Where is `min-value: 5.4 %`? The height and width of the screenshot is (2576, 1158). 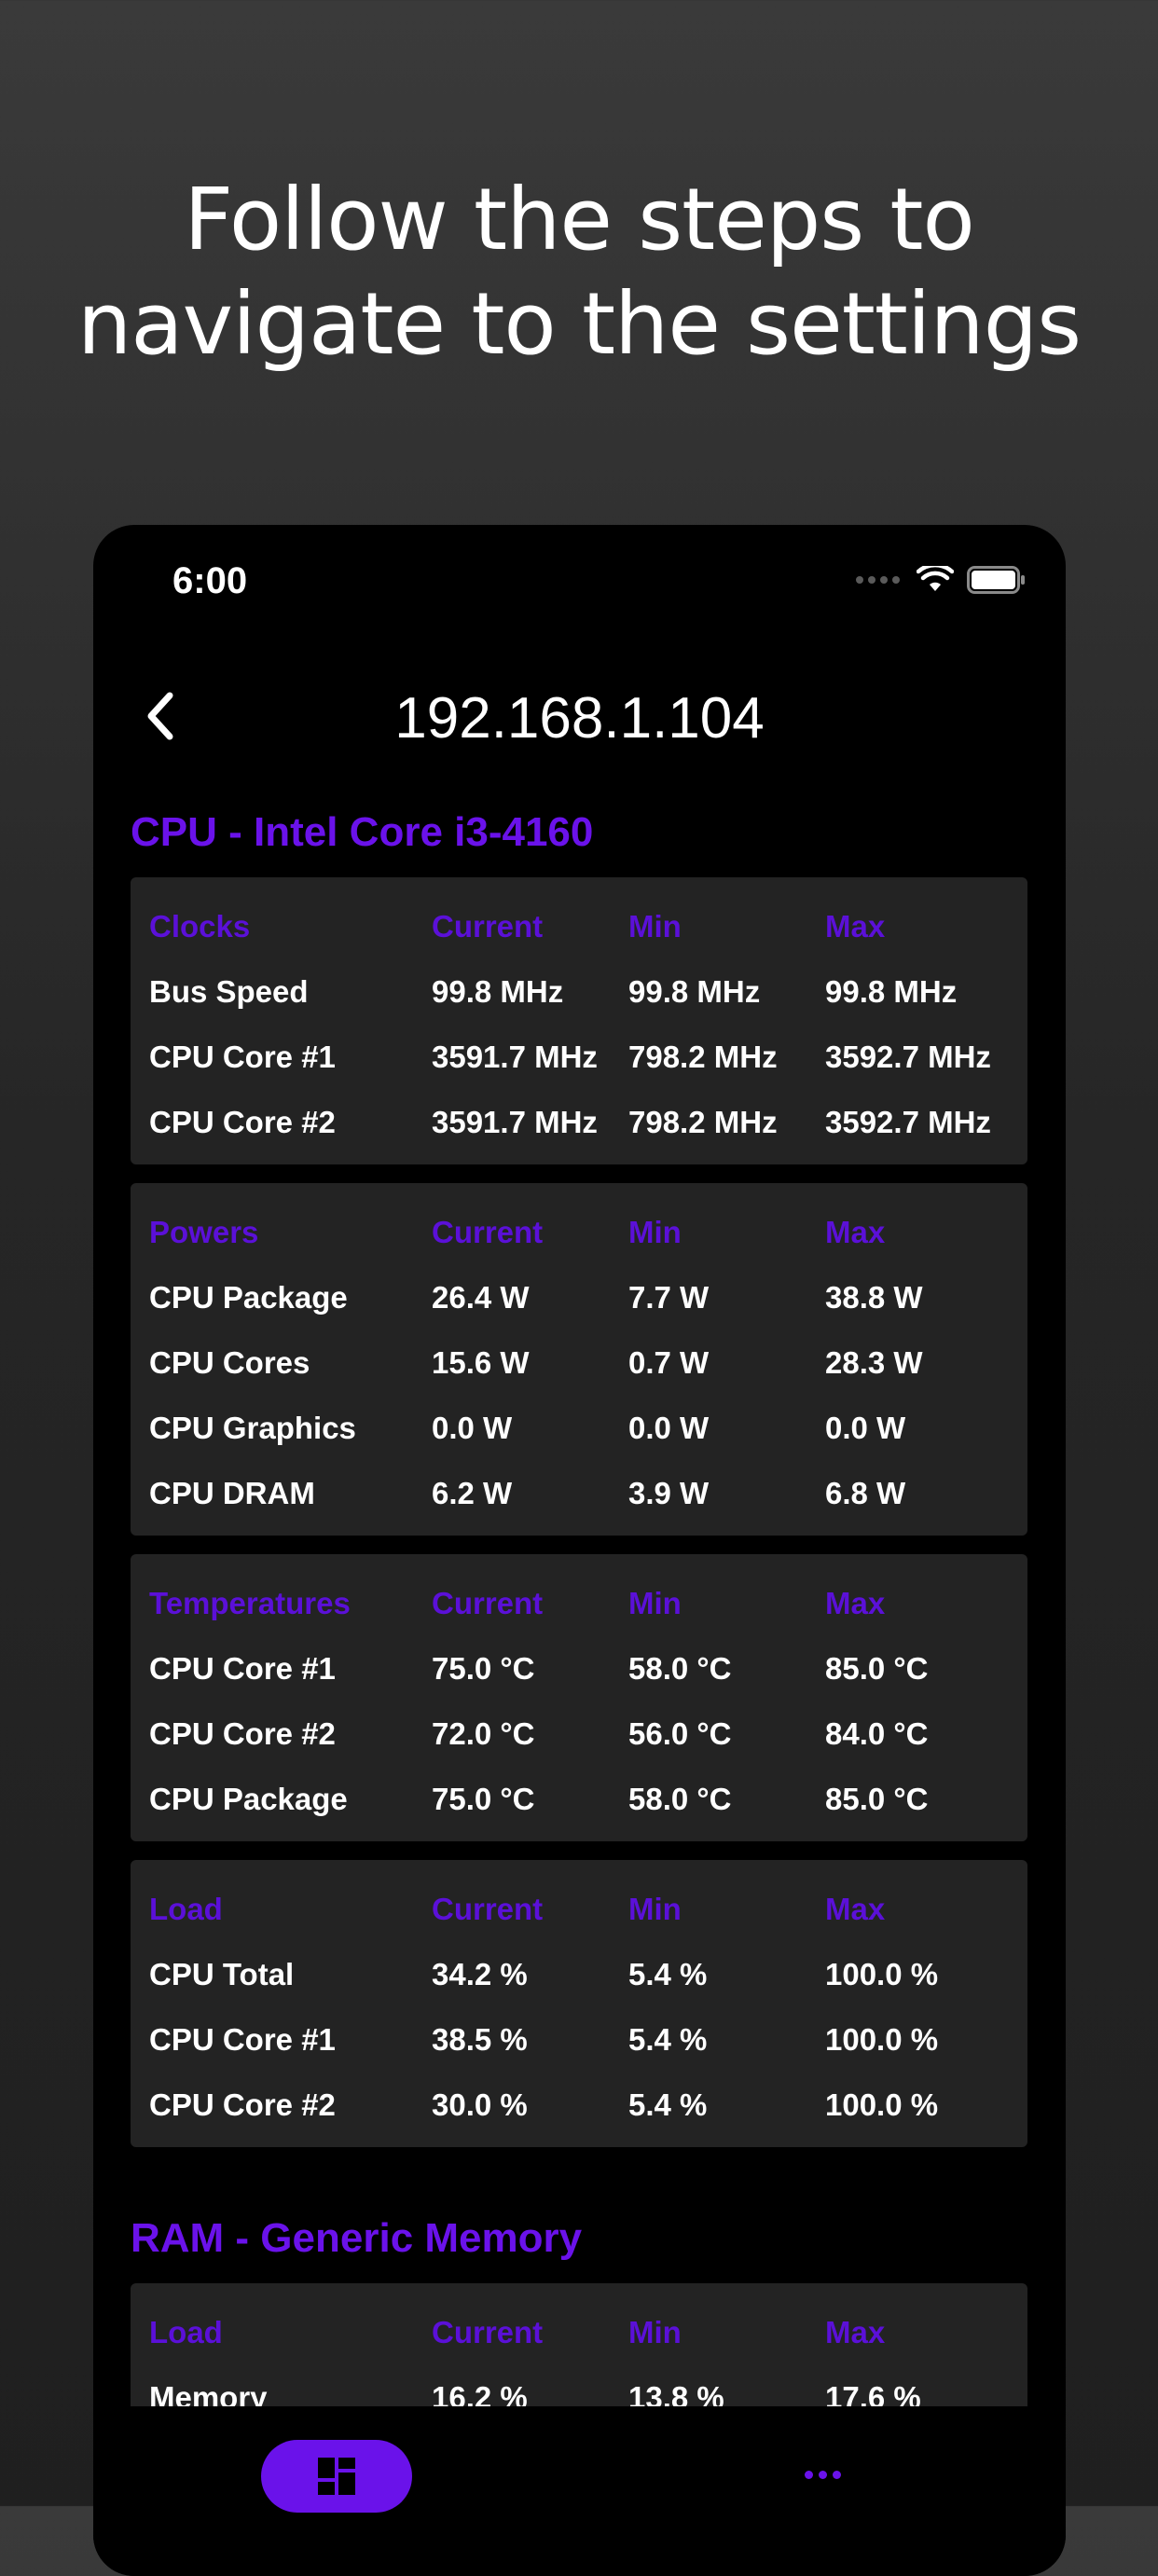
min-value: 5.4 % is located at coordinates (668, 2039).